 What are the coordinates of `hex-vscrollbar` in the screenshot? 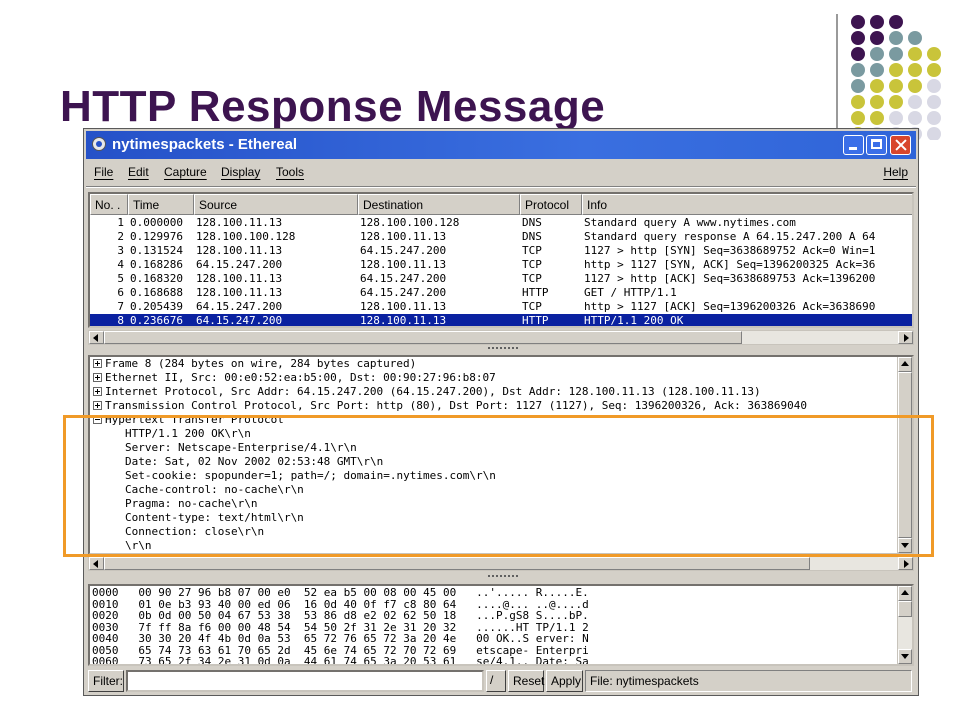 It's located at (904, 625).